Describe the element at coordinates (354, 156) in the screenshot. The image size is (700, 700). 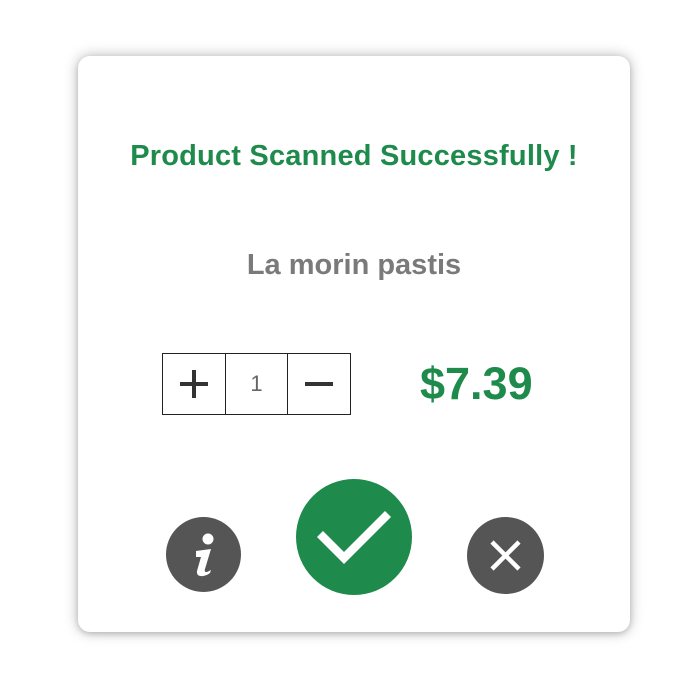
I see `dialog-title: Product Scanned Successfully !` at that location.